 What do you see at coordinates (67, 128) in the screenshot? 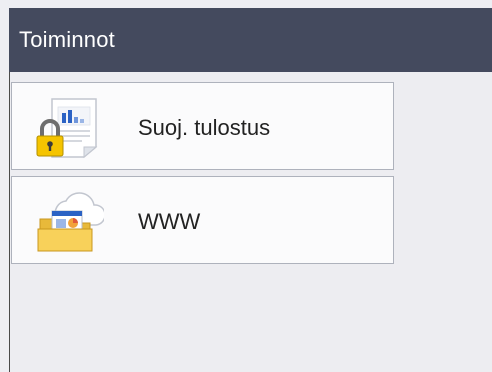
I see `secure-print-icon` at bounding box center [67, 128].